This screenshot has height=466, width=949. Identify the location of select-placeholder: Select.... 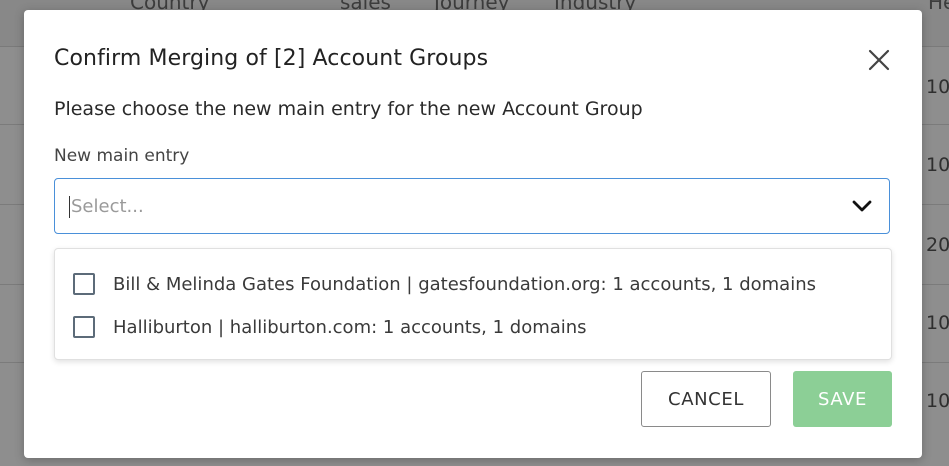
(107, 206).